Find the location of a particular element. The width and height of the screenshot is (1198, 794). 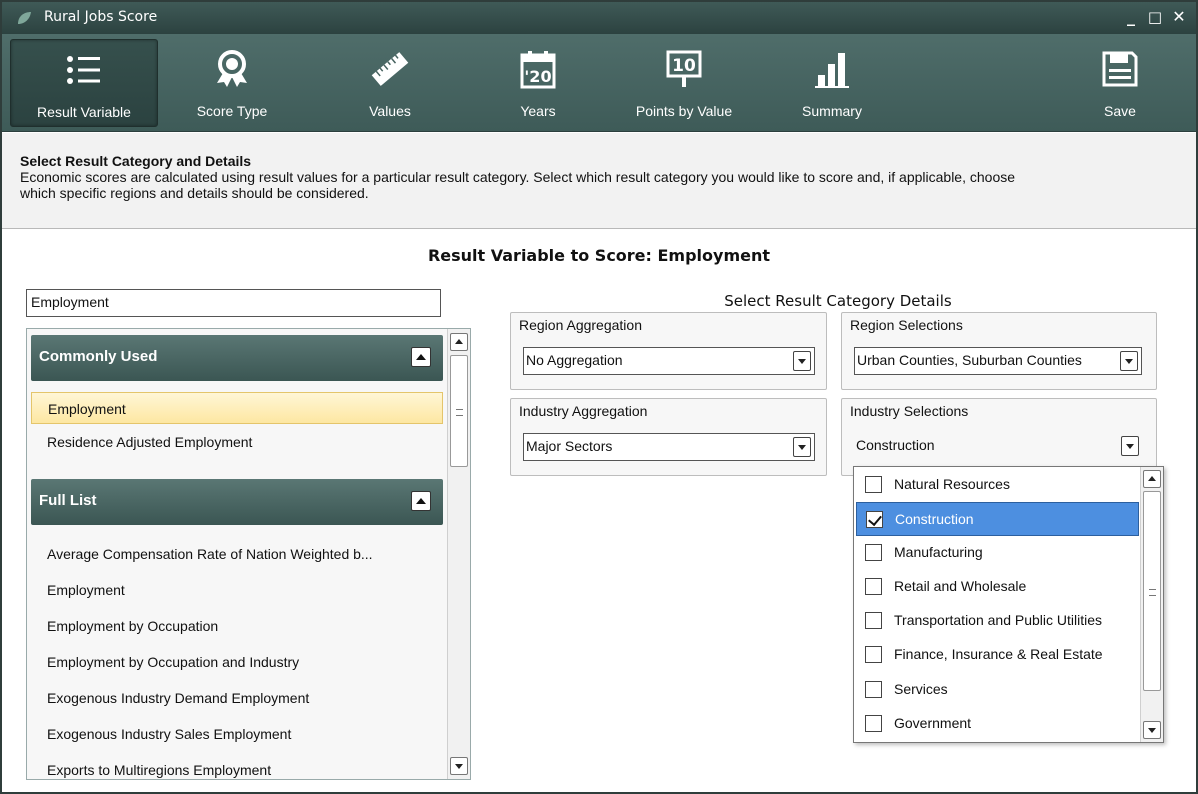

combo-value: Construction is located at coordinates (895, 445).